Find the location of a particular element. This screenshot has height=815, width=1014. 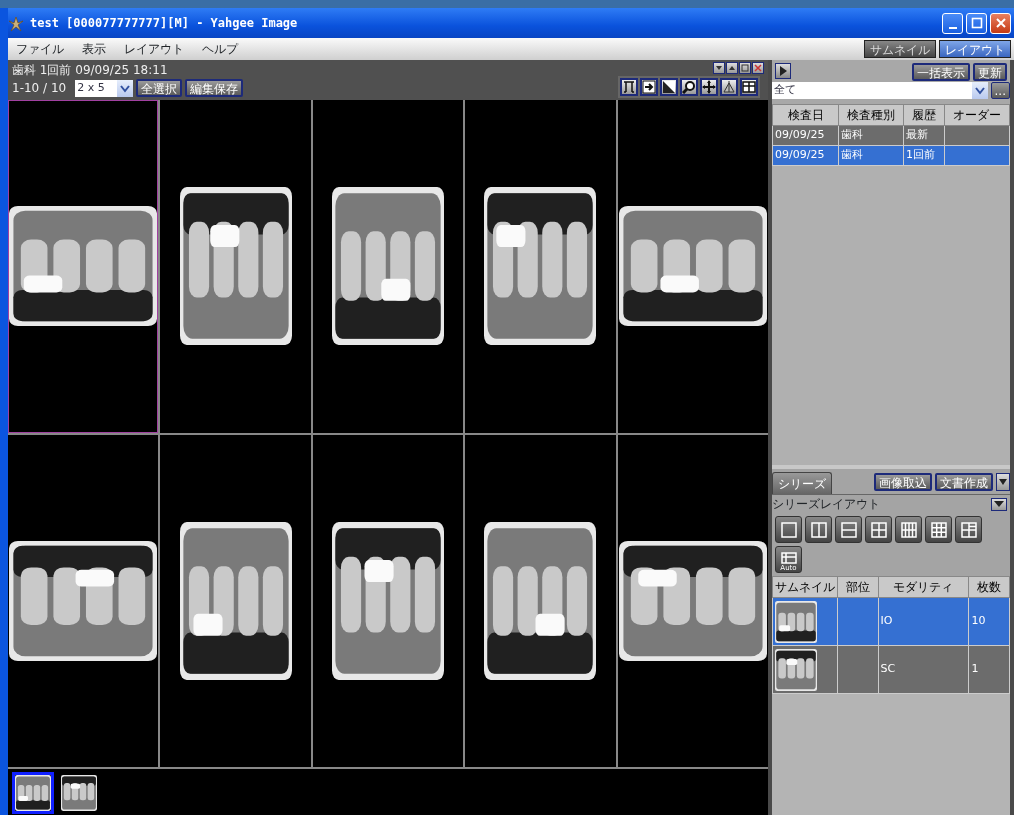

menu-item: ファイル is located at coordinates (40, 49).